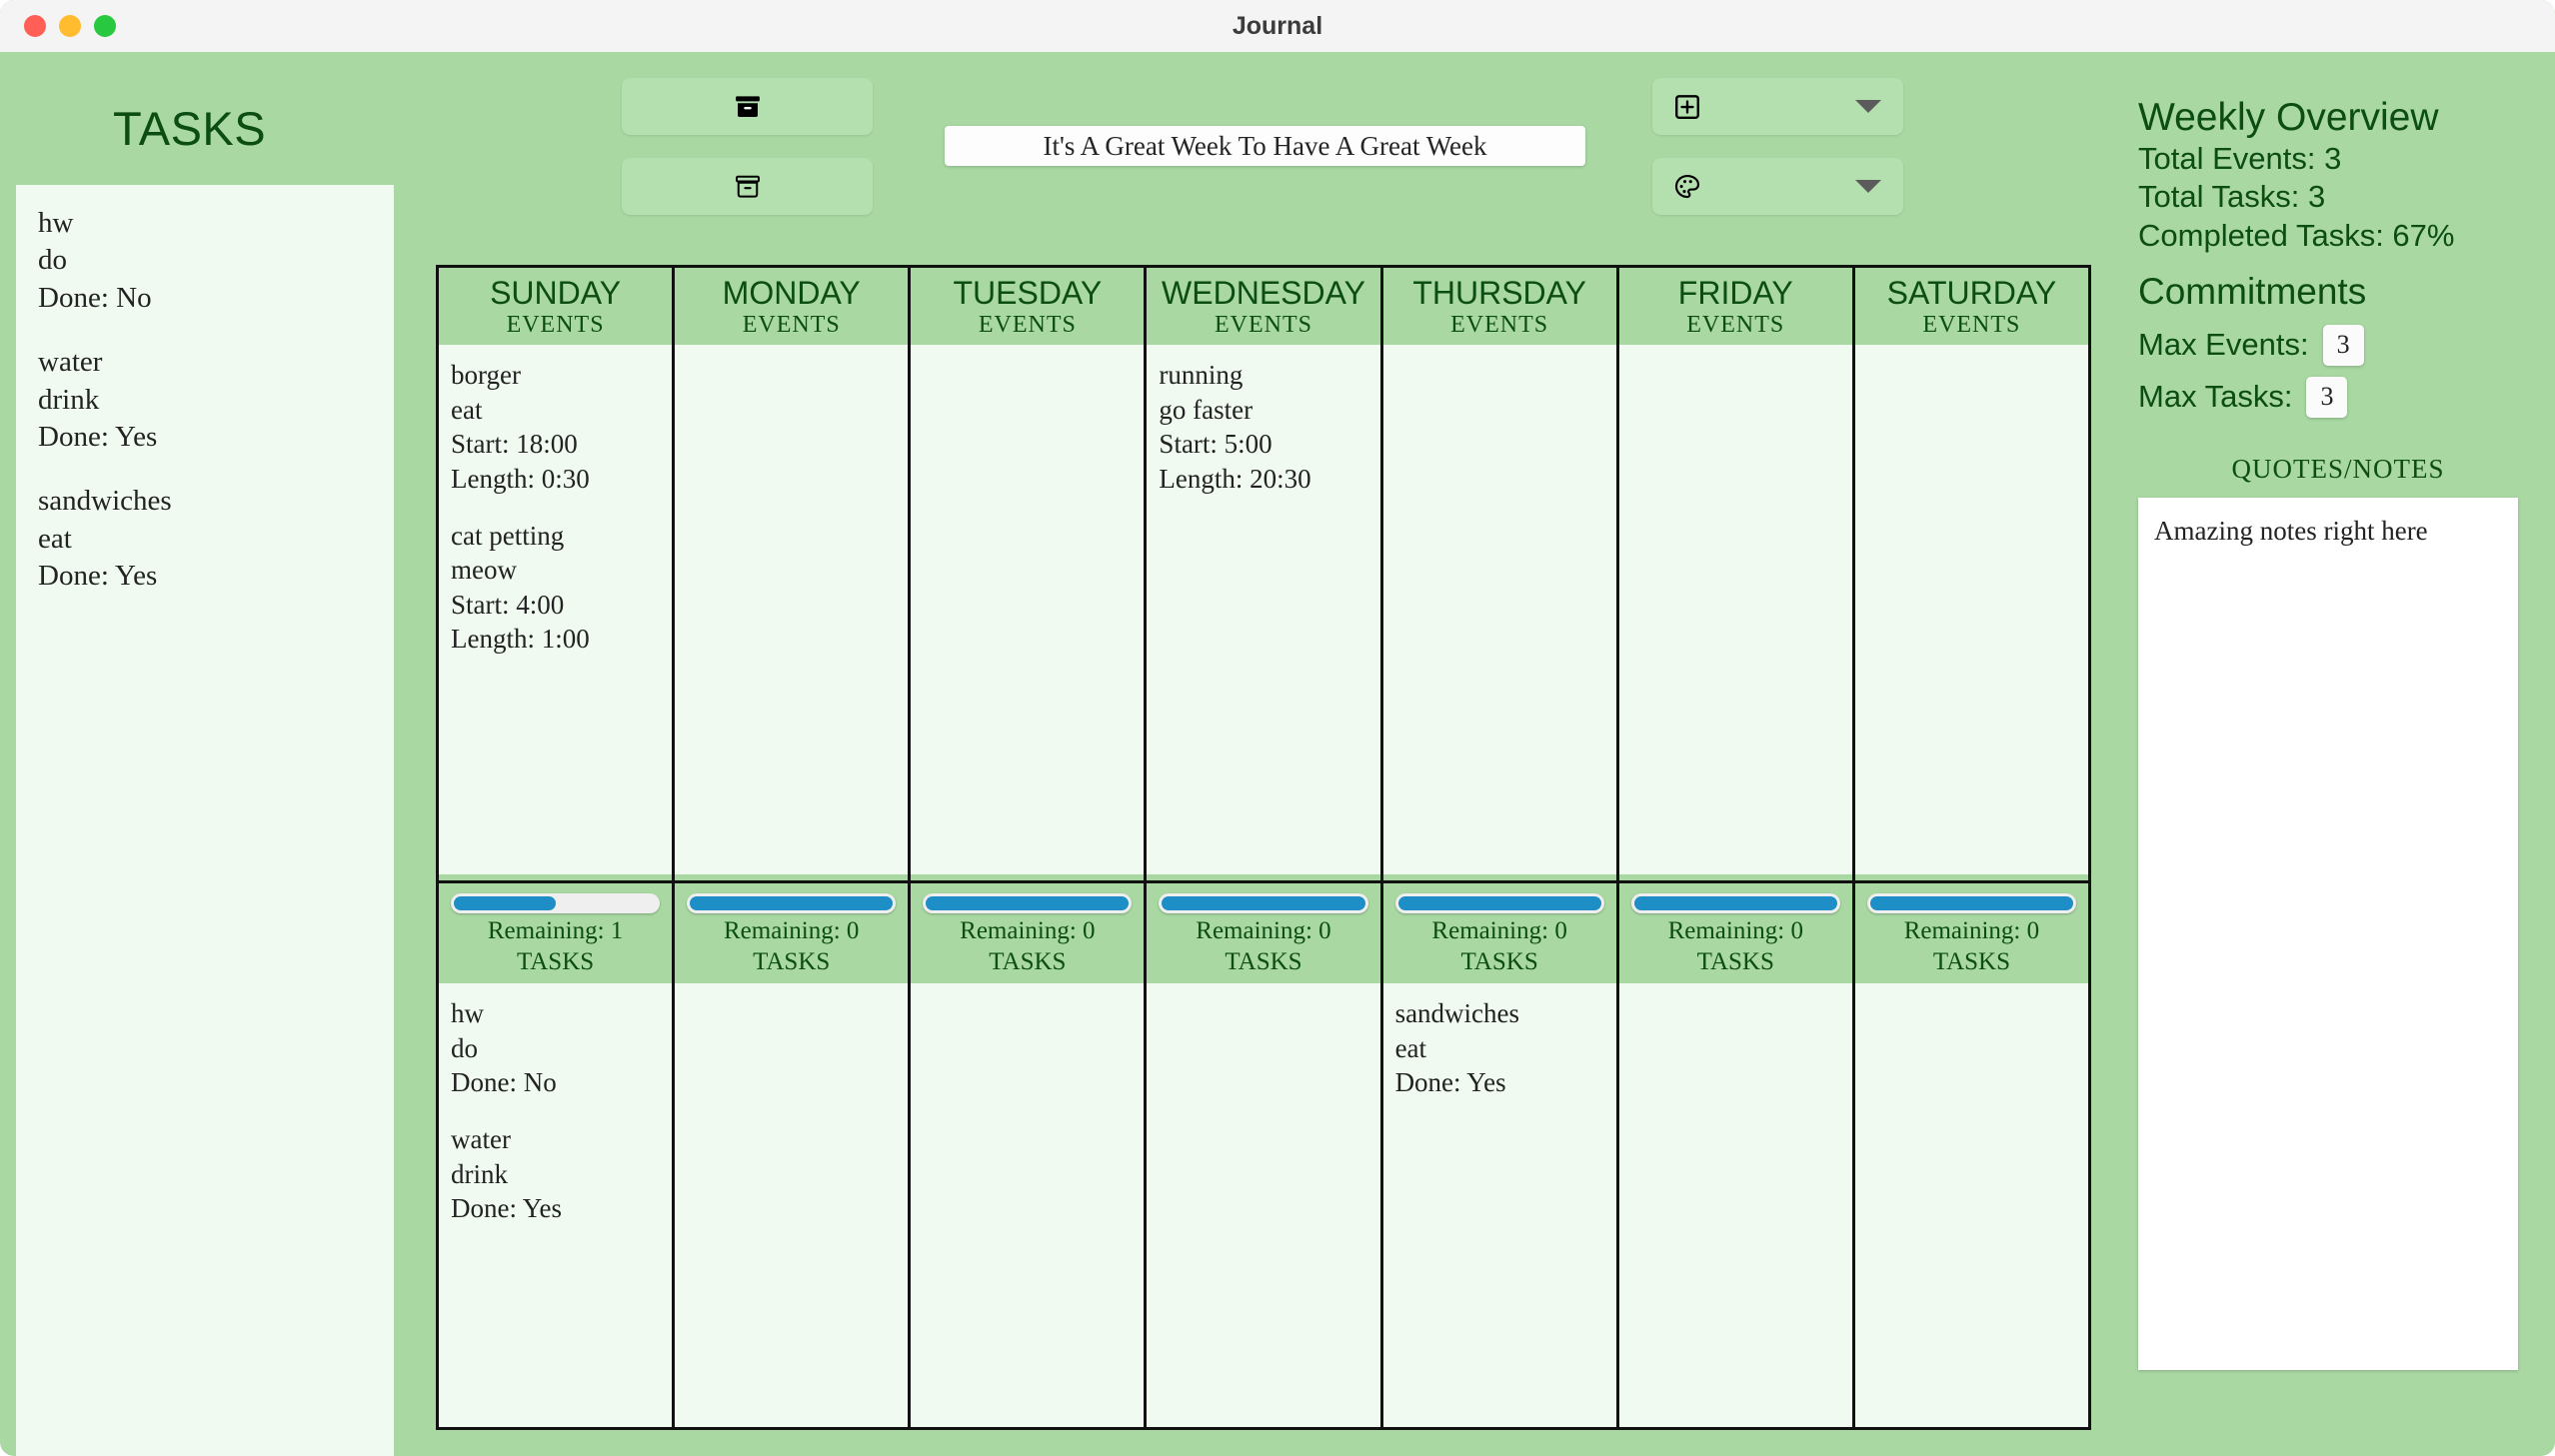 Image resolution: width=2555 pixels, height=1456 pixels. Describe the element at coordinates (205, 539) in the screenshot. I see `list-item: sandwiches eat Done: Yes` at that location.